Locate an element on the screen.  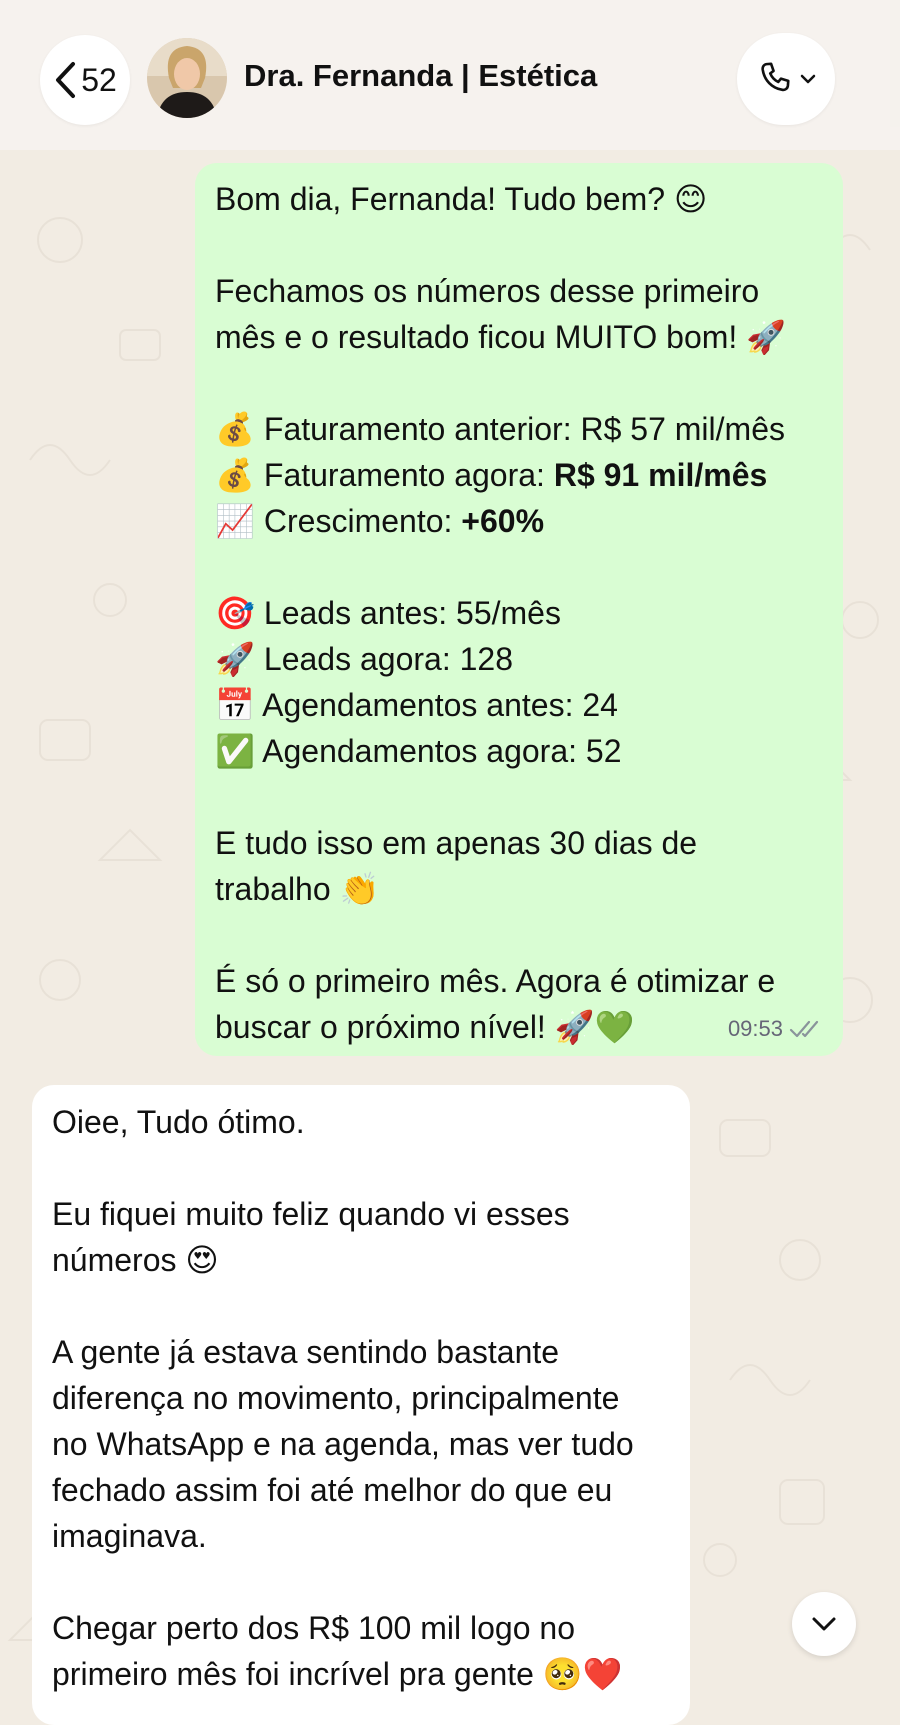
back-button: 52 is located at coordinates (85, 80).